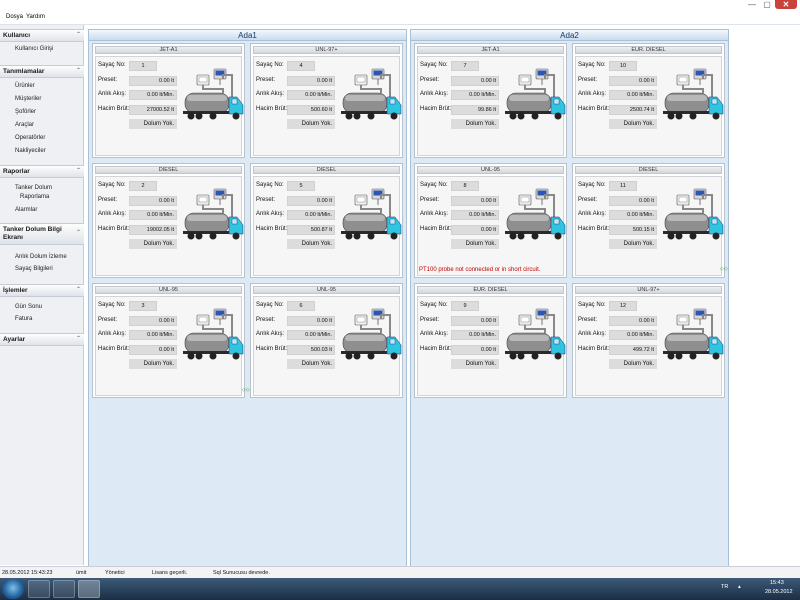 Image resolution: width=800 pixels, height=600 pixels. Describe the element at coordinates (42, 303) in the screenshot. I see `sidebar-section-islemler: İşlemler ⌃ Gün Sonu Fatura` at that location.